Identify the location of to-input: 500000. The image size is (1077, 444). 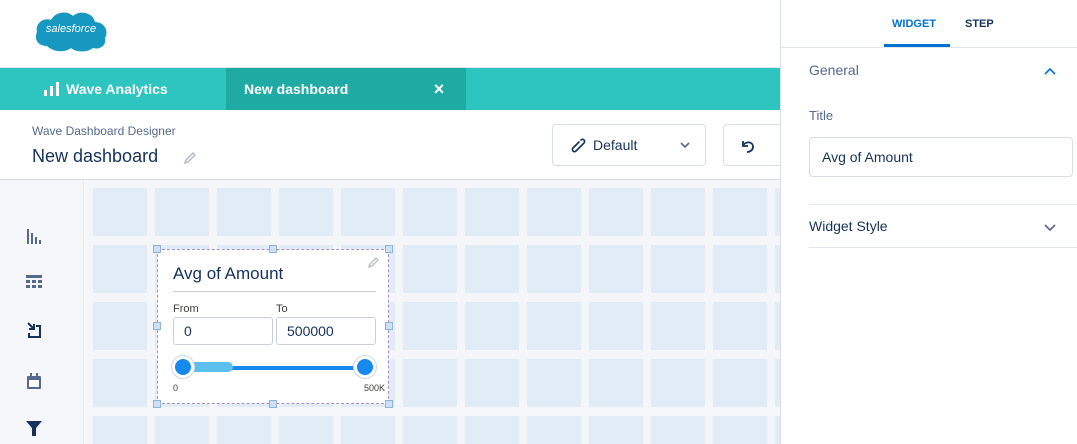
(326, 331).